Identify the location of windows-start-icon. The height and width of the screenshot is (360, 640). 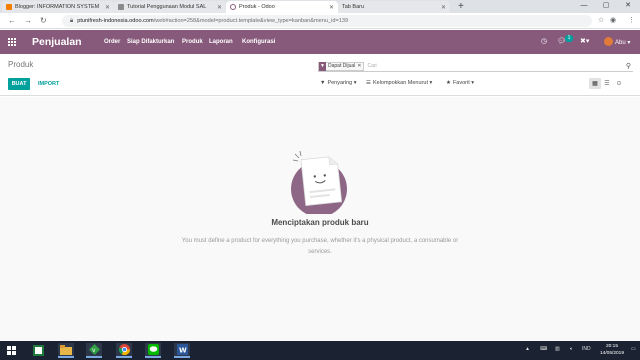
(11, 350).